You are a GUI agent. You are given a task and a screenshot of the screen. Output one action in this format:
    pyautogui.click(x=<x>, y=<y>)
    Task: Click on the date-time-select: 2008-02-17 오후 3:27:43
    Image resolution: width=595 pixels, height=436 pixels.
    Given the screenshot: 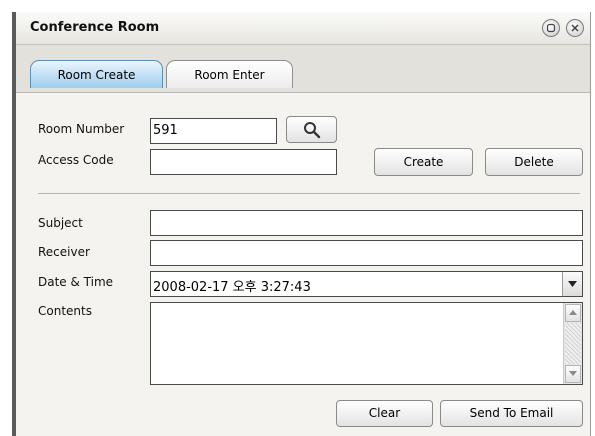 What is the action you would take?
    pyautogui.click(x=366, y=284)
    